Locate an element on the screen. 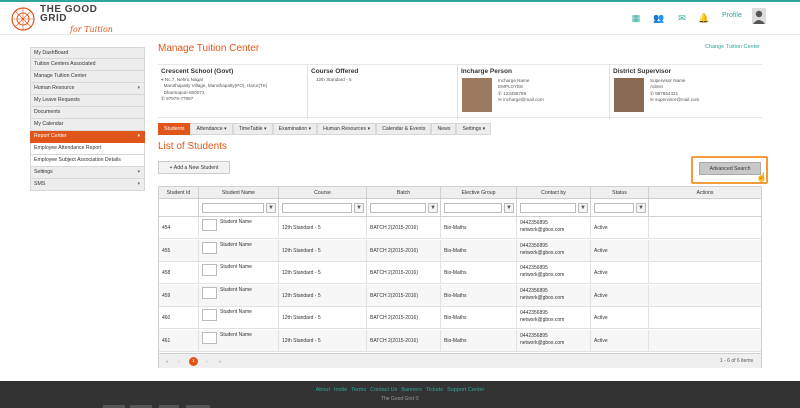  footer-link: Tickets is located at coordinates (434, 390).